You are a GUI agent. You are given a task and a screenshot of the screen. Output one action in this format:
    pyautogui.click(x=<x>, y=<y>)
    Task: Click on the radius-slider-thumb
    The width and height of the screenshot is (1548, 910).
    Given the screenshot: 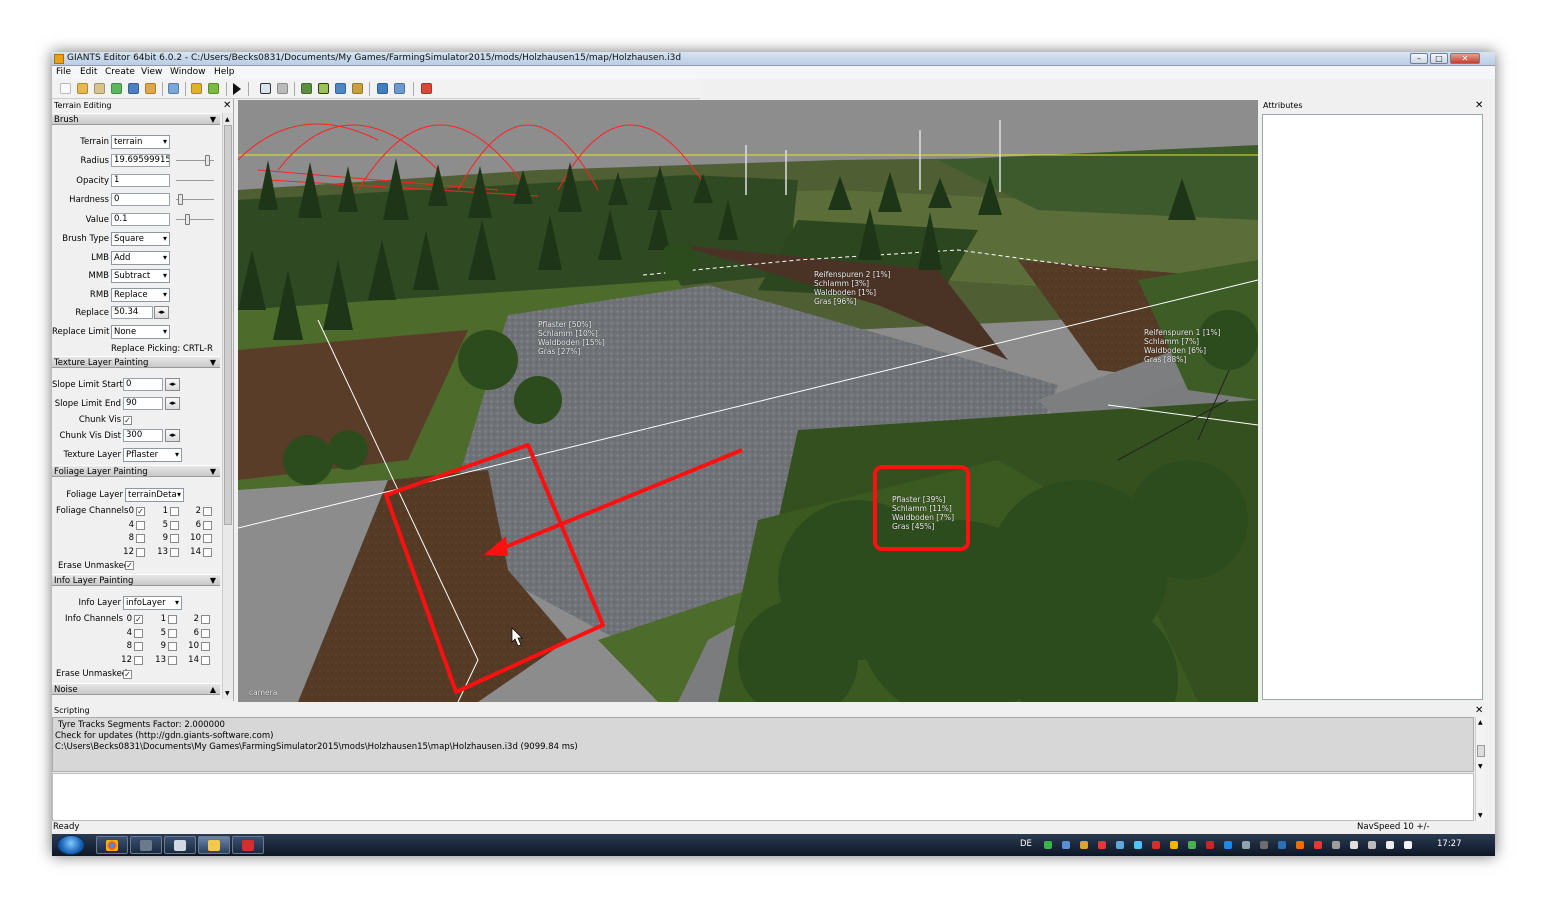 What is the action you would take?
    pyautogui.click(x=207, y=160)
    